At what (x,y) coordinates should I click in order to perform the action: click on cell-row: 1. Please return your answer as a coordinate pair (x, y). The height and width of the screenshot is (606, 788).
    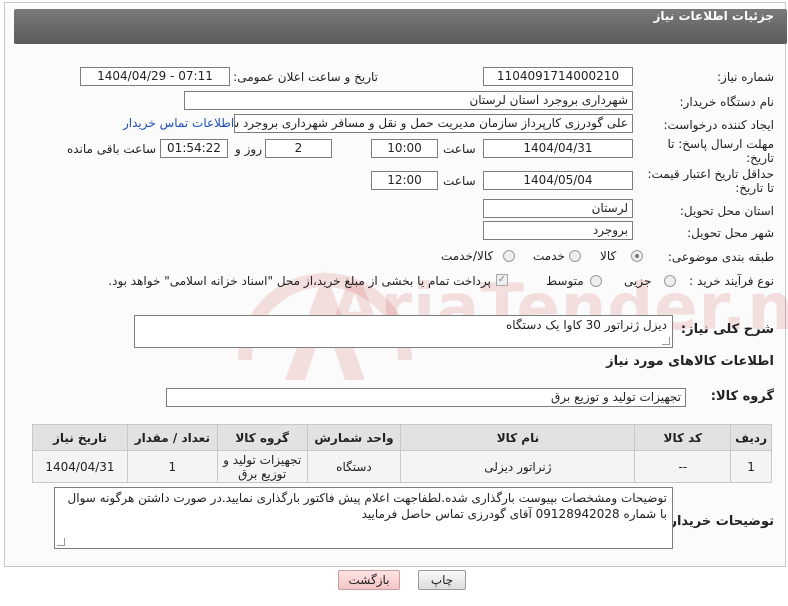
    Looking at the image, I should click on (751, 466).